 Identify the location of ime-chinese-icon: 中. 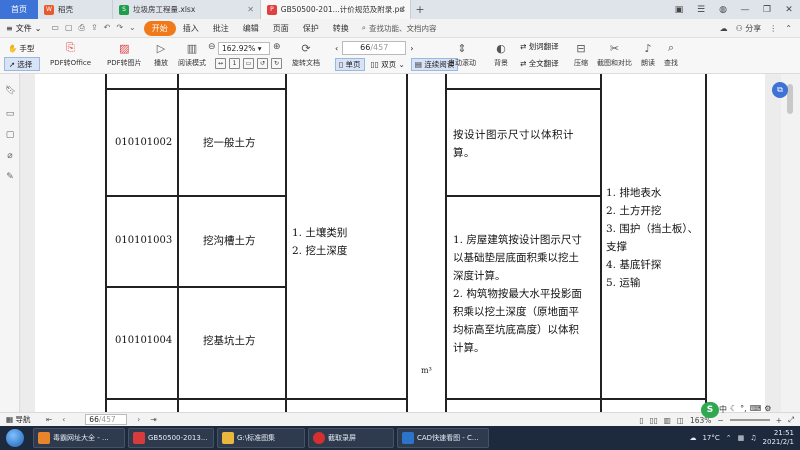
(723, 409).